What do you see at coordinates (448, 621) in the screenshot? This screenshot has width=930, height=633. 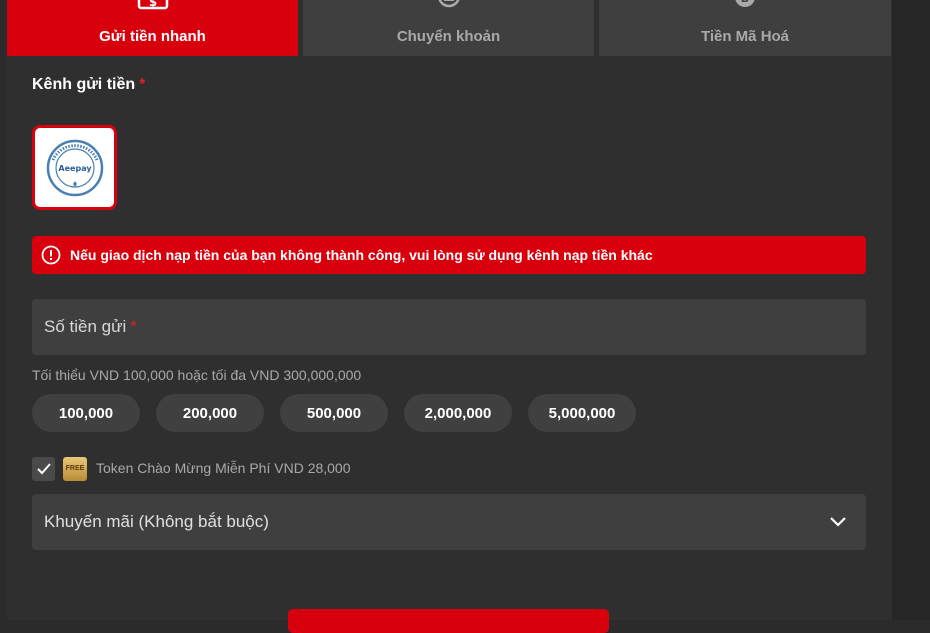 I see `submit-button` at bounding box center [448, 621].